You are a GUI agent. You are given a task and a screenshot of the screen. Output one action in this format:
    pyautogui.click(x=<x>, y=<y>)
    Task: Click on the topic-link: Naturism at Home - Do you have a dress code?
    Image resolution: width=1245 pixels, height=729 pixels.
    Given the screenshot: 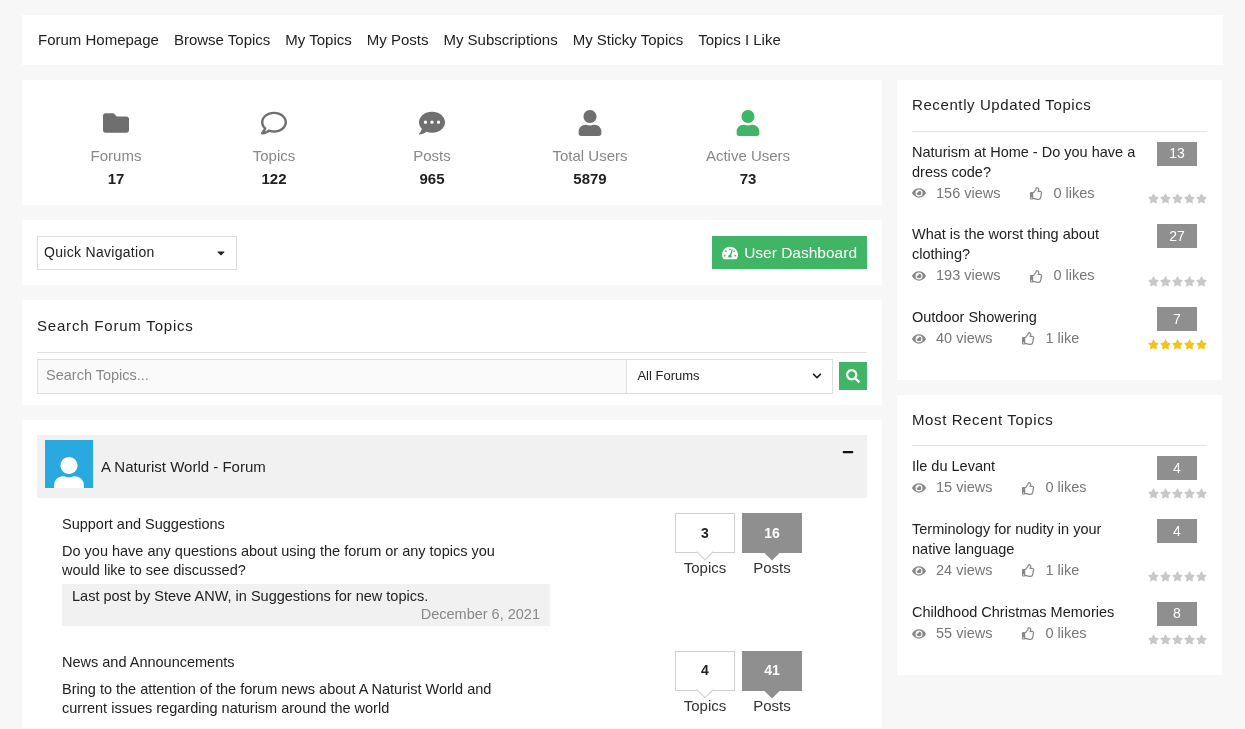 What is the action you would take?
    pyautogui.click(x=1024, y=161)
    